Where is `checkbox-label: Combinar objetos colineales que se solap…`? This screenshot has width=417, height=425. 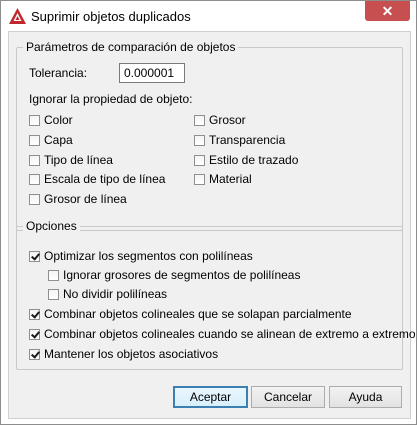 checkbox-label: Combinar objetos colineales que se solap… is located at coordinates (198, 314).